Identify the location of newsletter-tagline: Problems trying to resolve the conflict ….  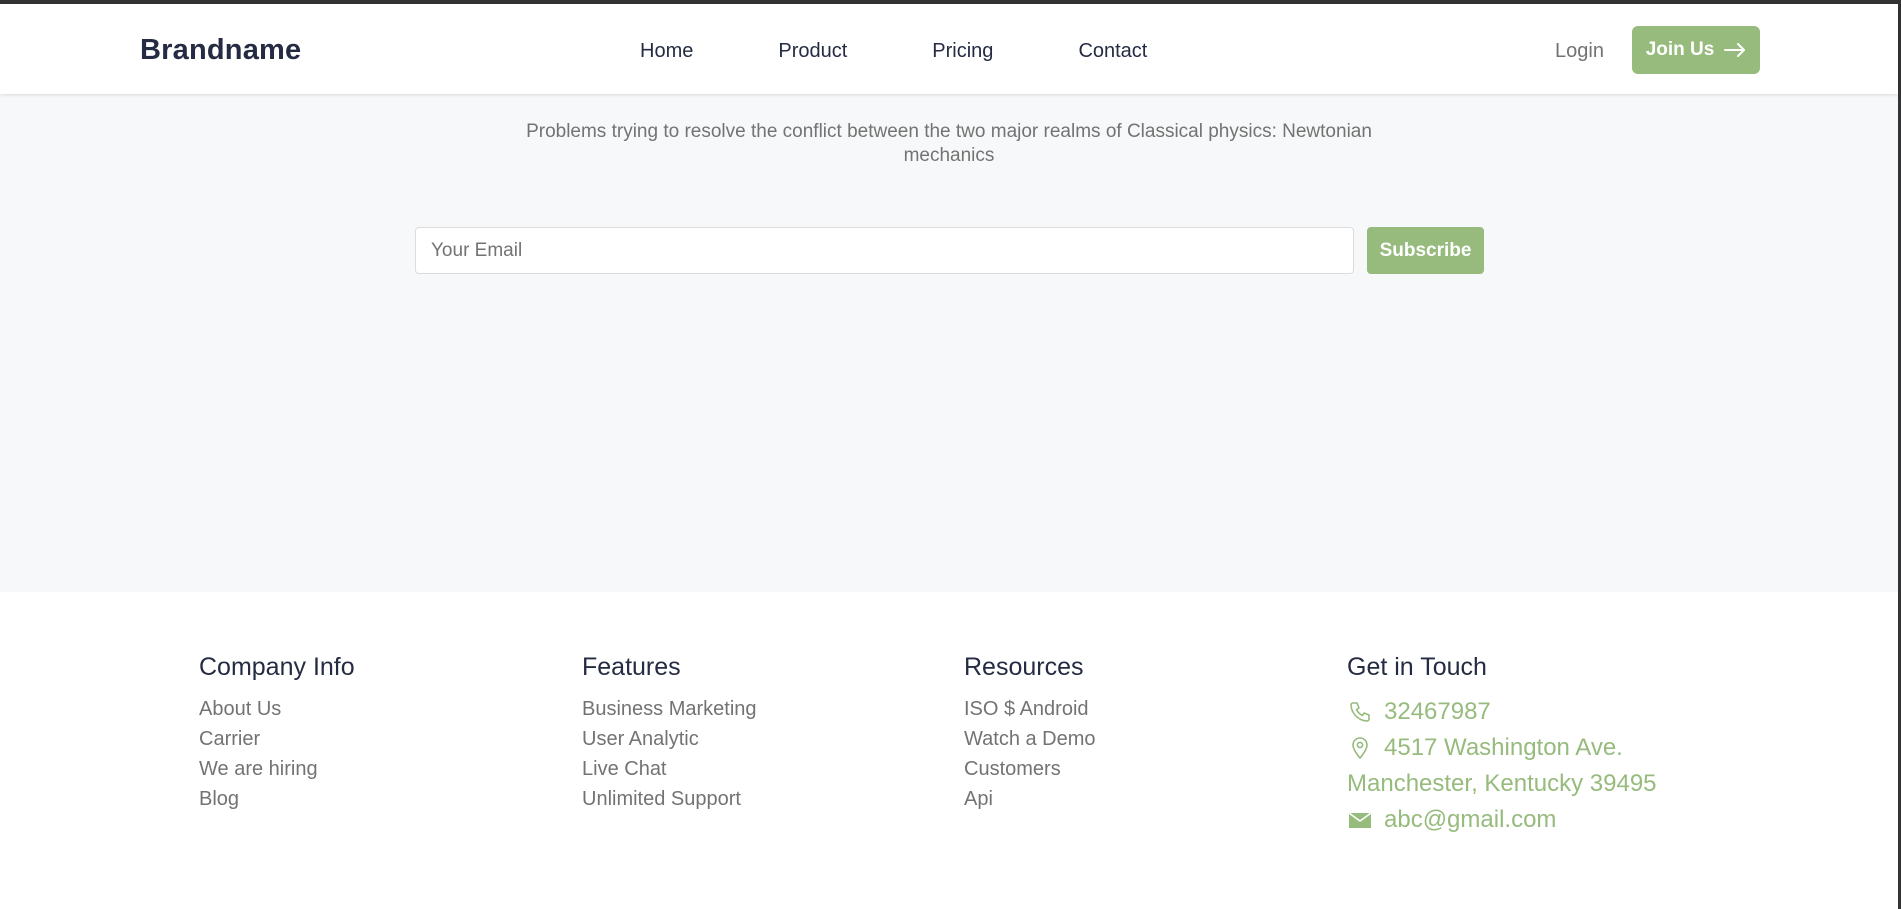
(949, 143).